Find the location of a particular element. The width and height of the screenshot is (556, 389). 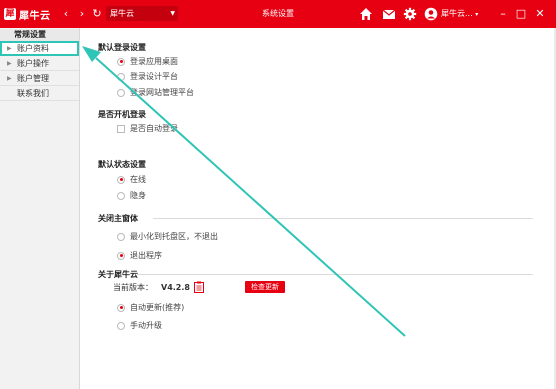

version-value: V4.2.8 is located at coordinates (175, 287).